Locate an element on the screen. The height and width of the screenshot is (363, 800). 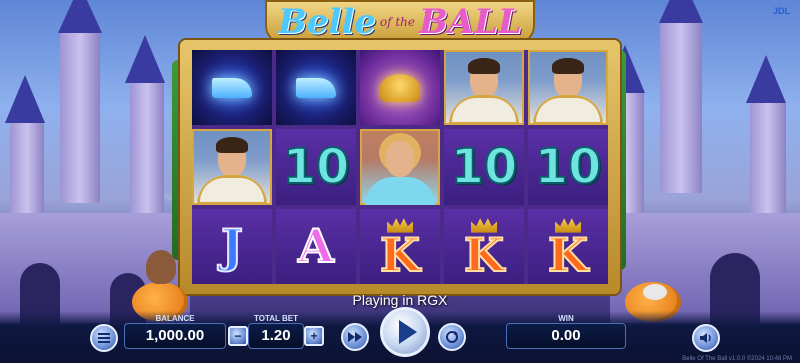
logo-word-belle: Belle is located at coordinates (327, 22).